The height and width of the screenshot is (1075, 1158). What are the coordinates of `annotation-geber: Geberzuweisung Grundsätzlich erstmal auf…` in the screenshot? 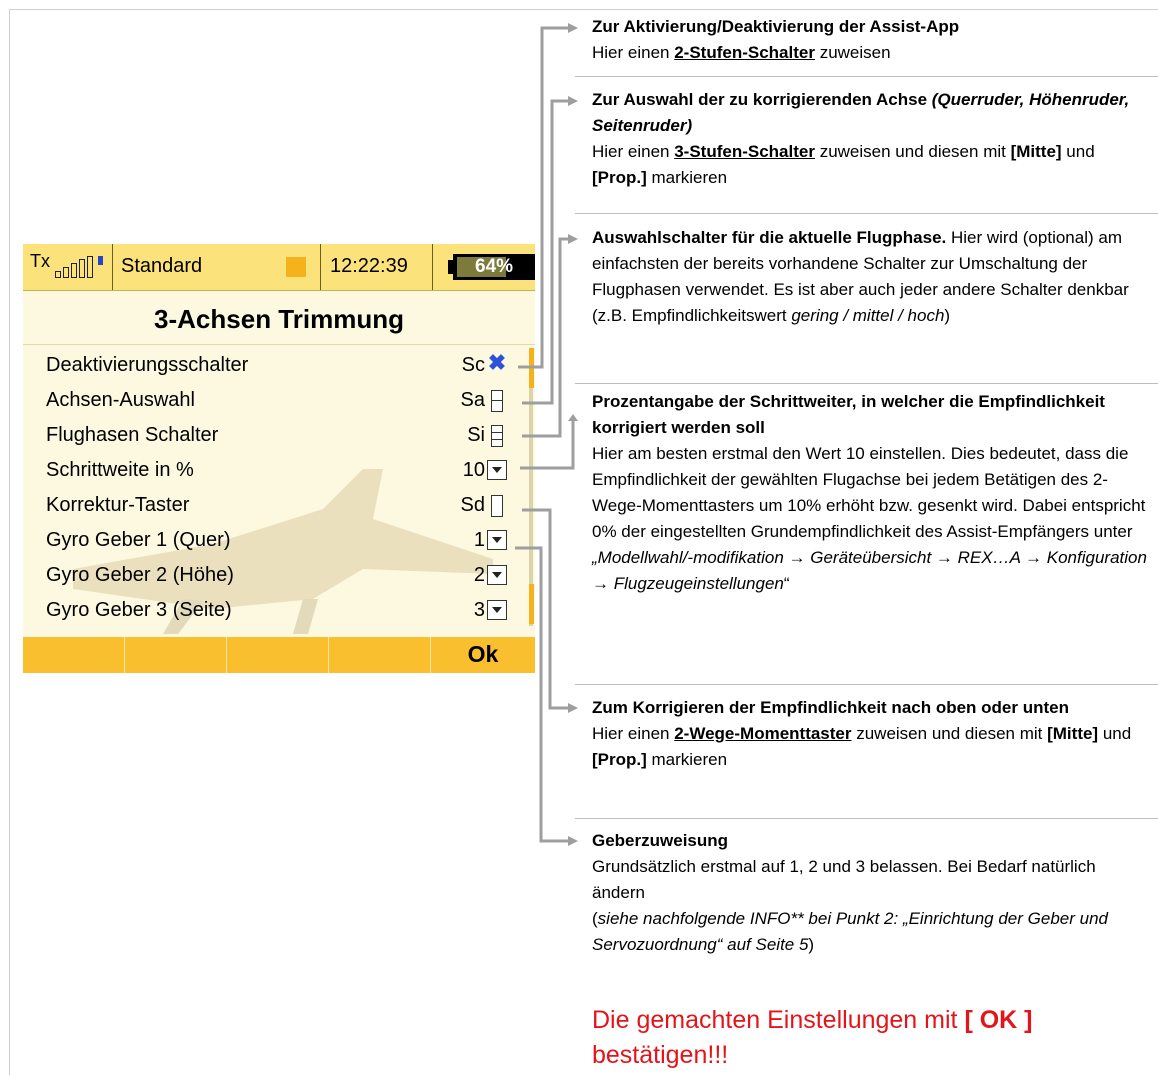 It's located at (850, 892).